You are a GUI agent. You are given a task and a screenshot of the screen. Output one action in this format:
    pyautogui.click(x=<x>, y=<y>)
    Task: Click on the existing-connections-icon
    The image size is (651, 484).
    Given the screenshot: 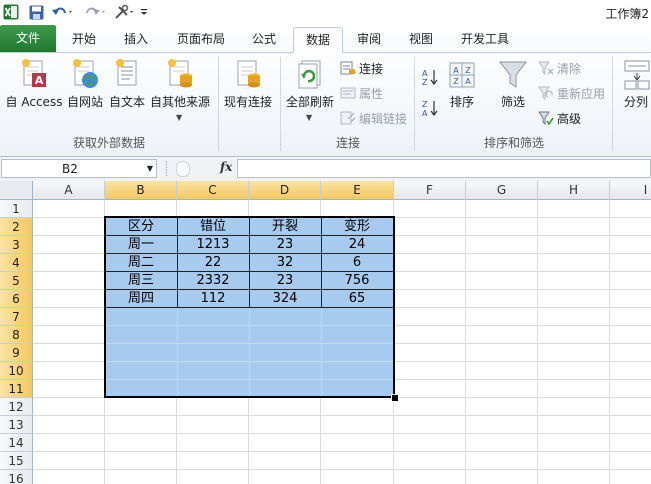 What is the action you would take?
    pyautogui.click(x=248, y=74)
    